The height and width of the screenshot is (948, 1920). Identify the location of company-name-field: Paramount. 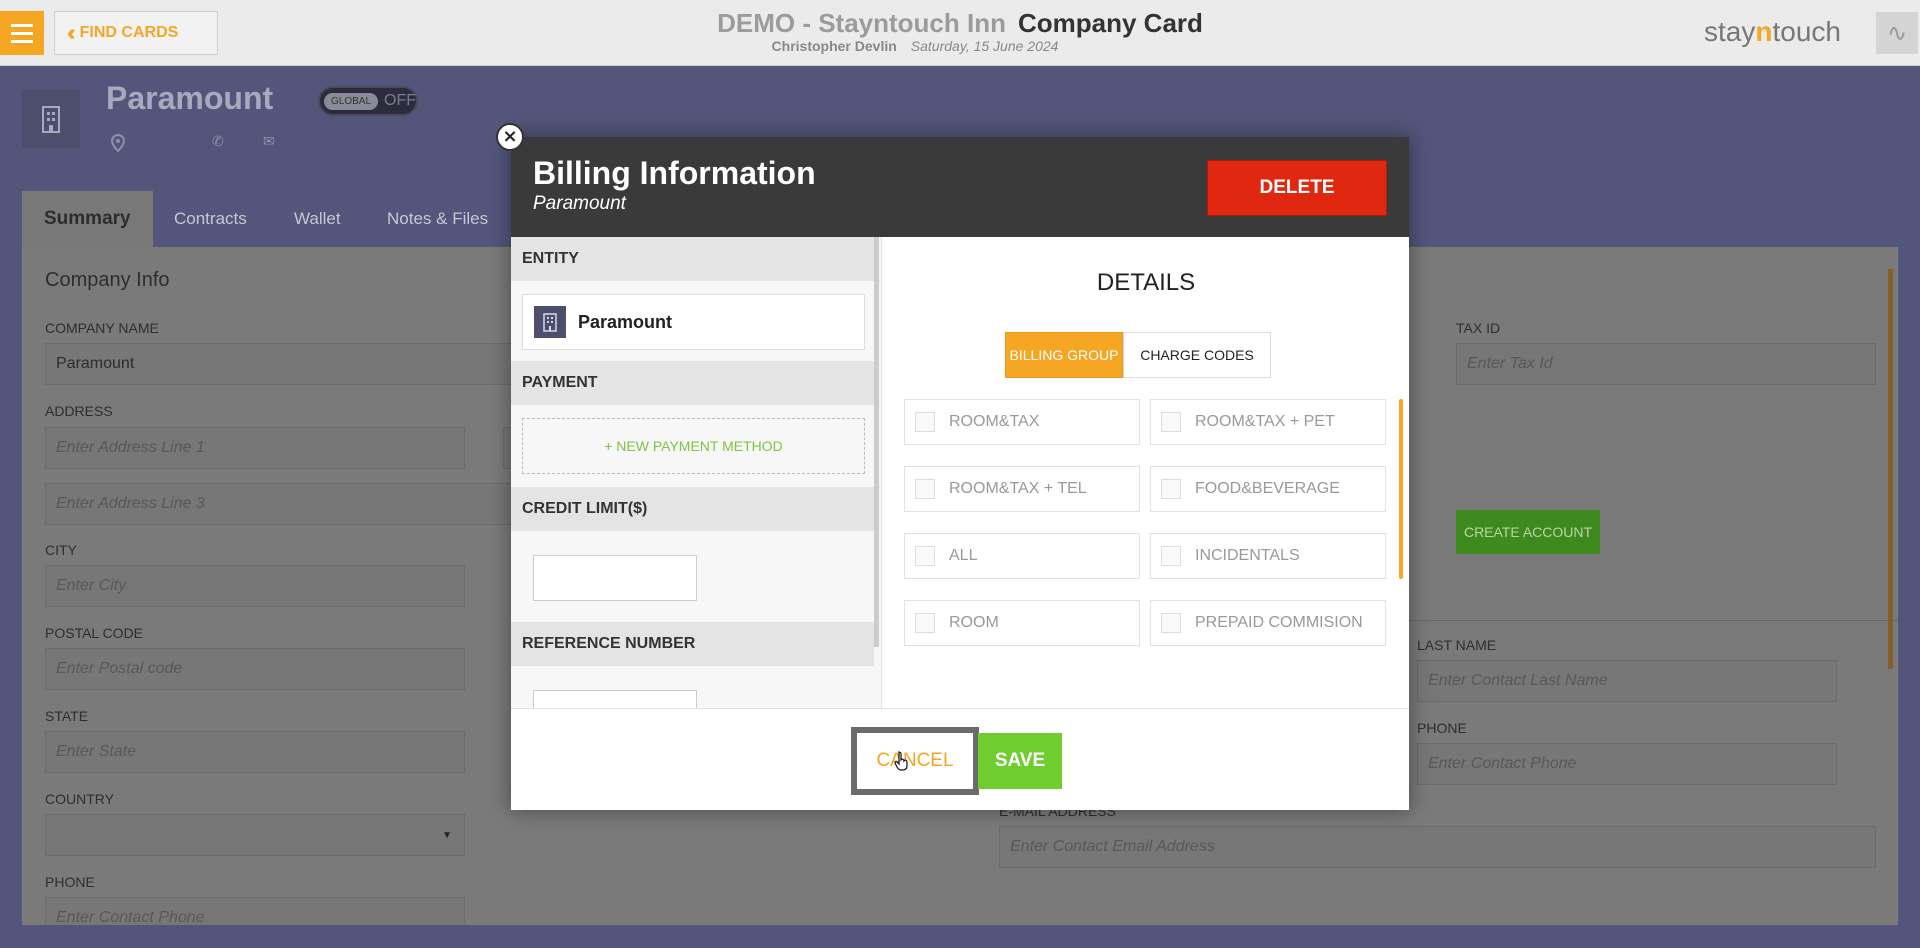
(280, 364).